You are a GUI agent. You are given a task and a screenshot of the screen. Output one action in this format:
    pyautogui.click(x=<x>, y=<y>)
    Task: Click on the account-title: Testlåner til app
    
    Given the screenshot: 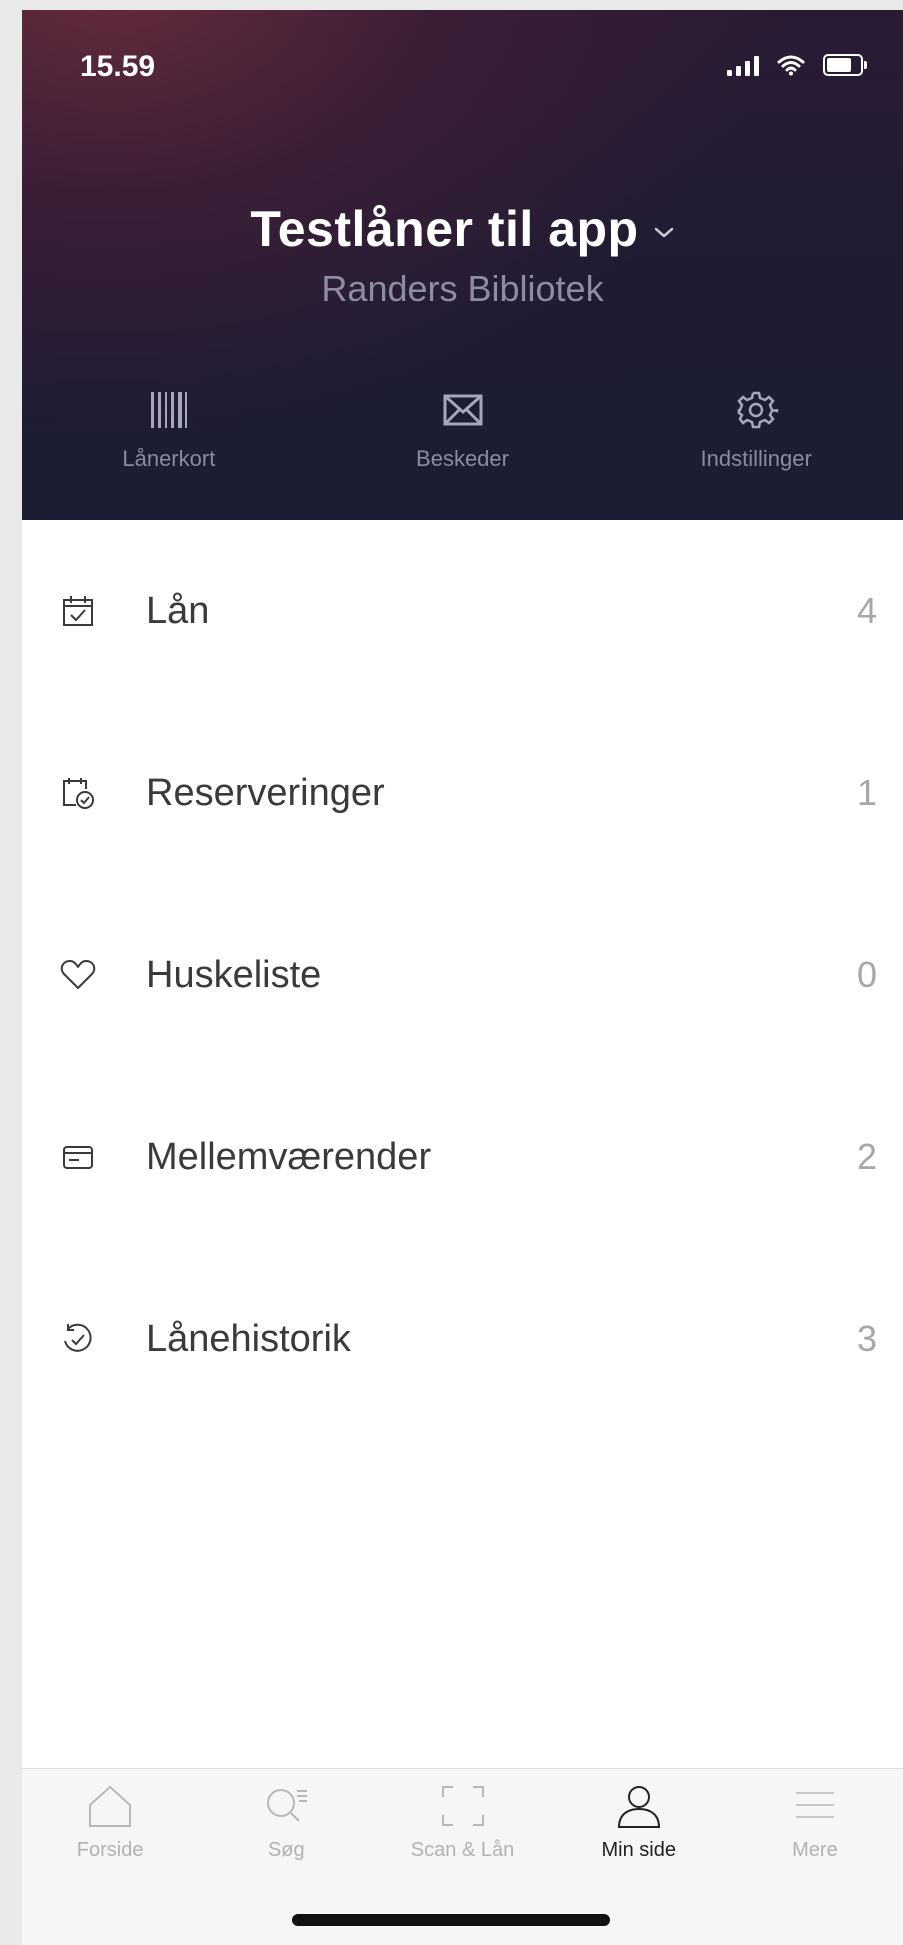 What is the action you would take?
    pyautogui.click(x=444, y=229)
    